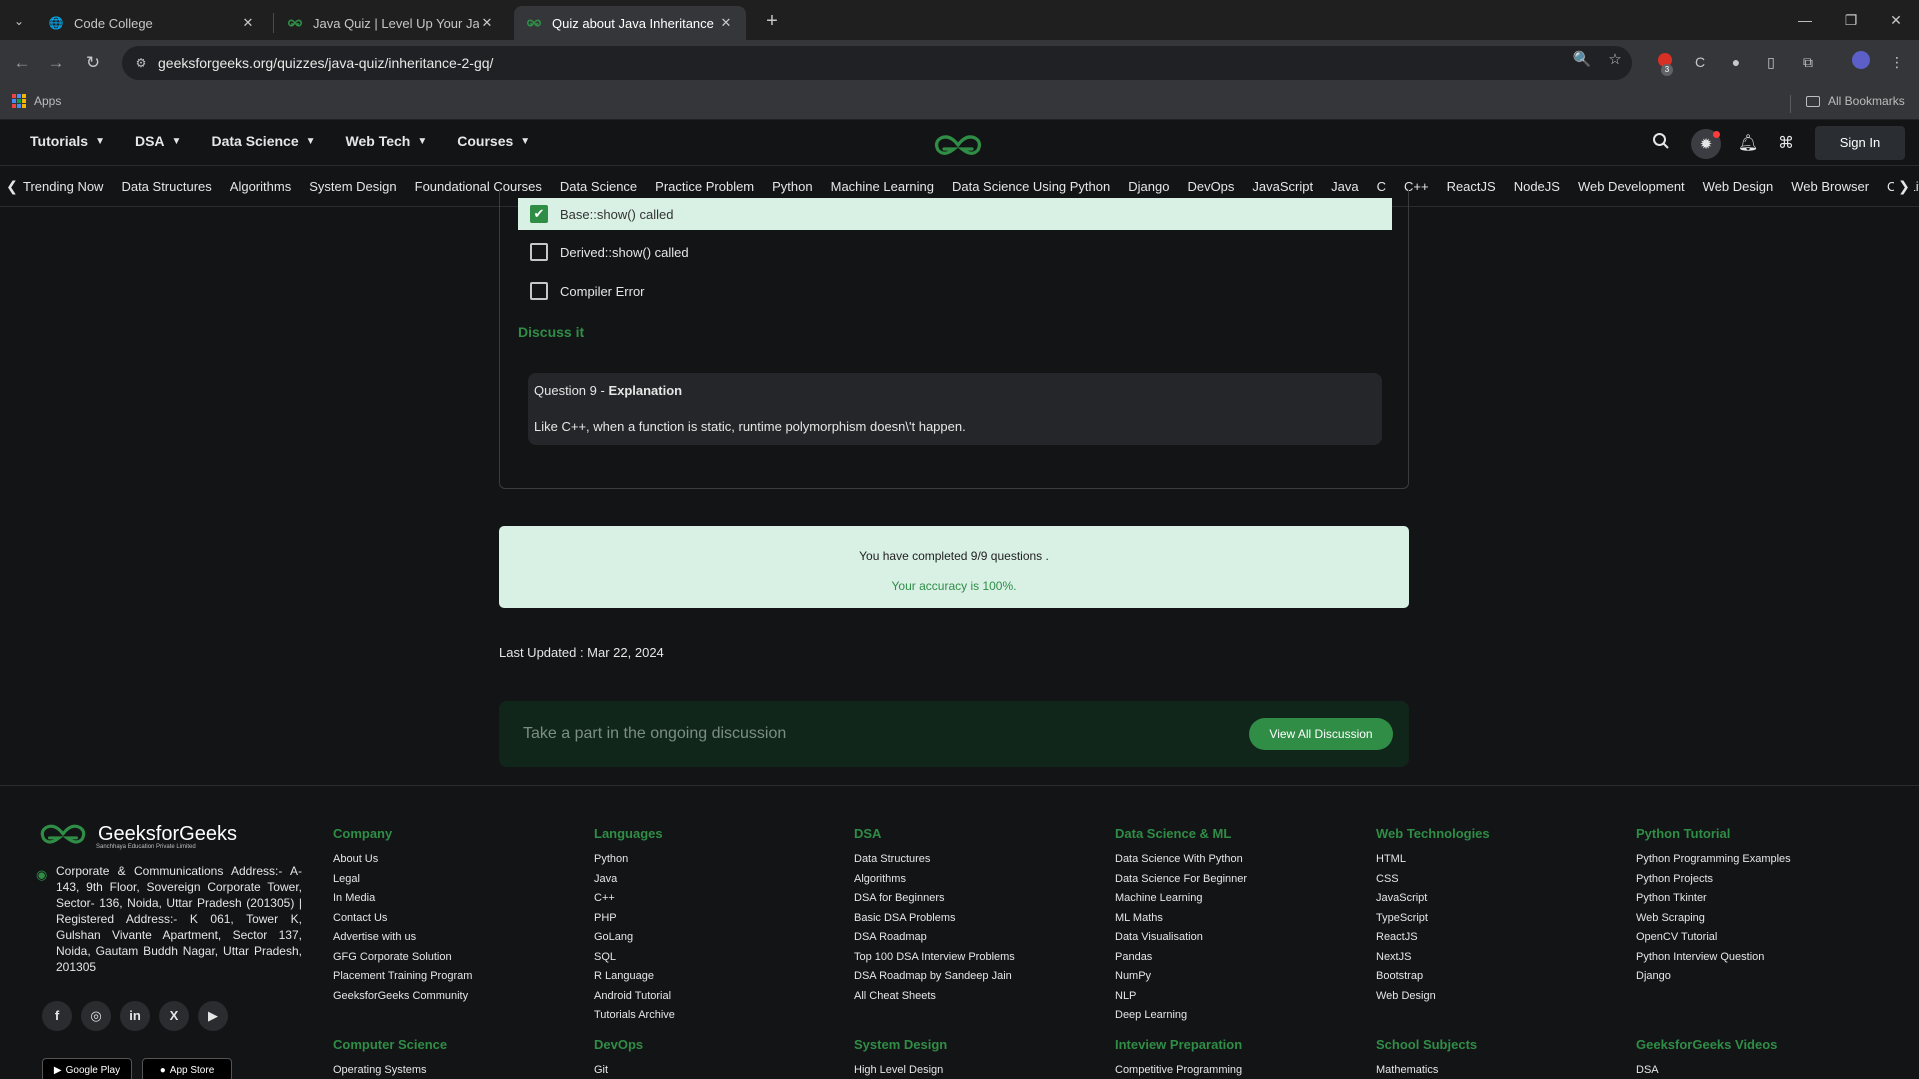 This screenshot has width=1919, height=1079. What do you see at coordinates (1855, 101) in the screenshot?
I see `all-bookmarks: All Bookmarks` at bounding box center [1855, 101].